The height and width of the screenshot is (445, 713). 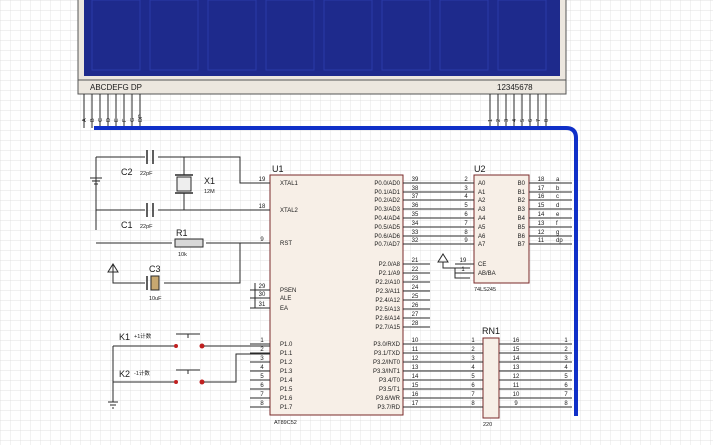 I want to click on u2-b-net-label: c, so click(x=557, y=197).